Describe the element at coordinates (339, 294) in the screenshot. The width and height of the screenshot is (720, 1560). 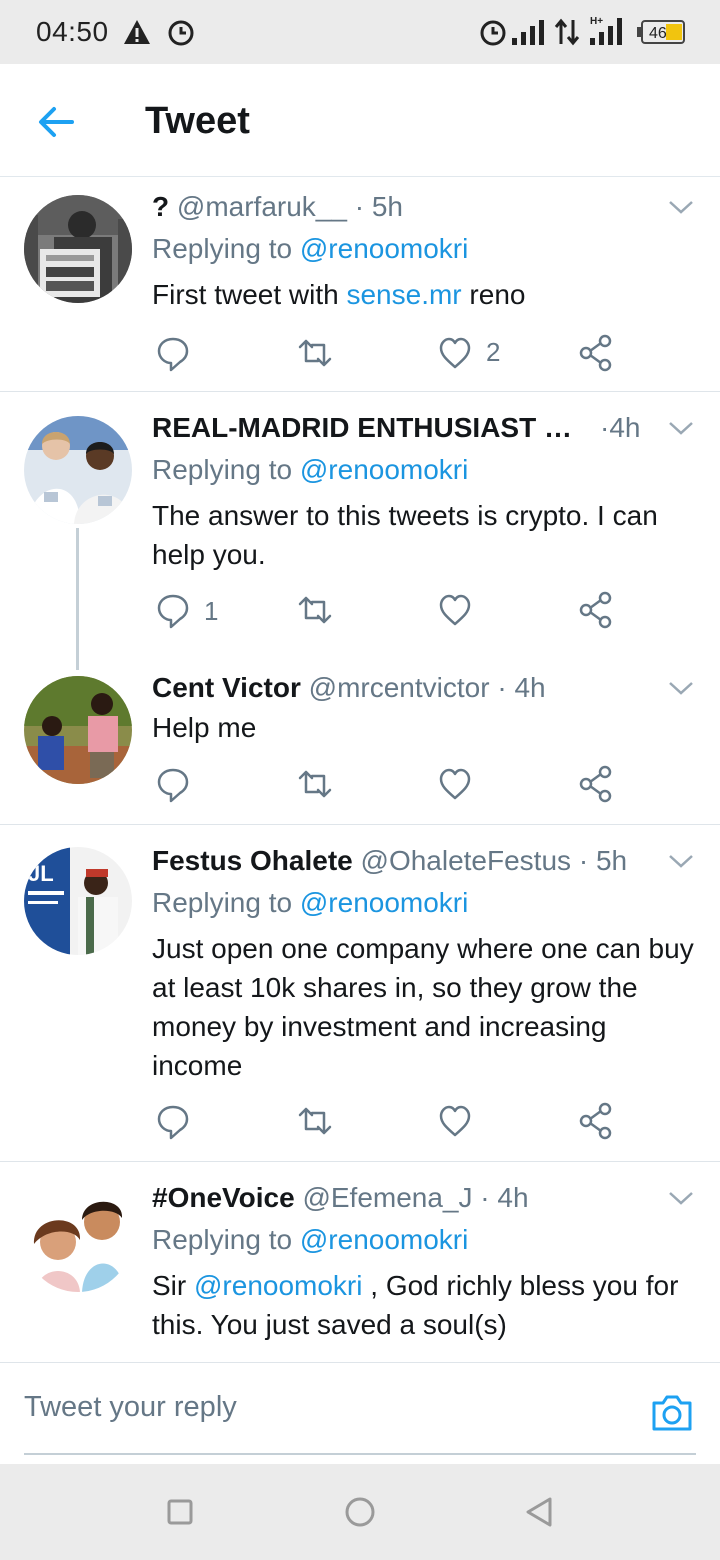
I see `tweet-text: First tweet with sense.mr reno` at that location.